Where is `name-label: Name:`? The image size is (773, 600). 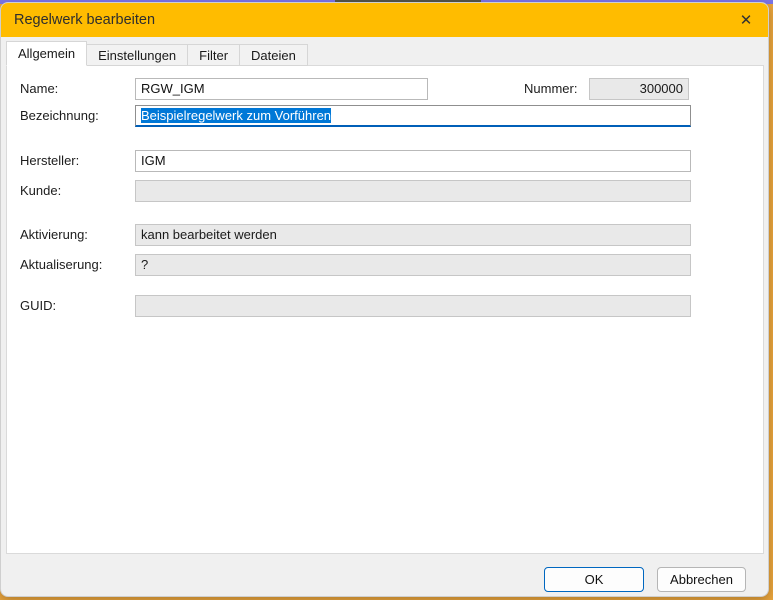
name-label: Name: is located at coordinates (39, 88).